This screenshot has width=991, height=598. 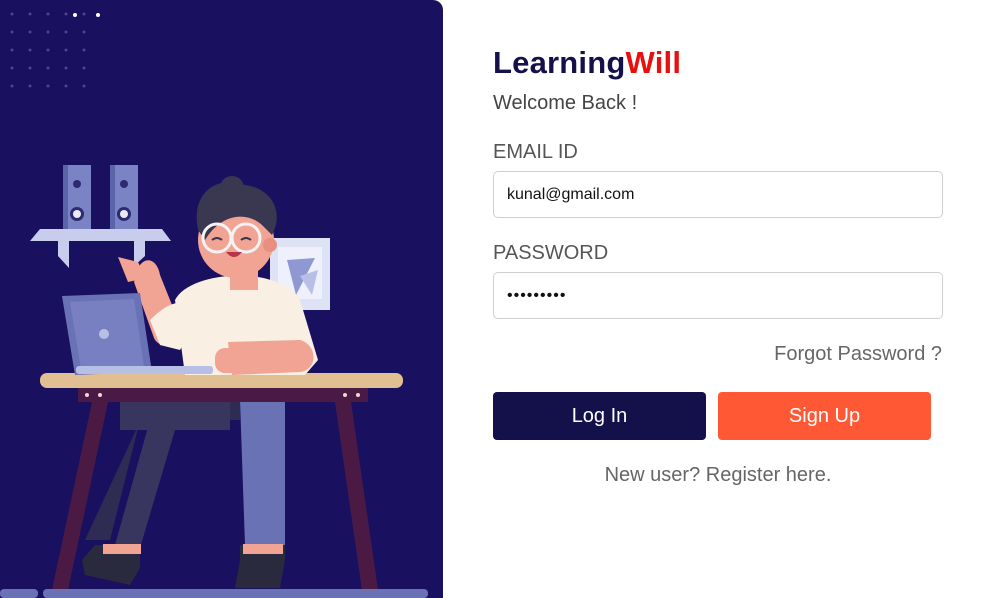 What do you see at coordinates (653, 62) in the screenshot?
I see `brand-logo-part2: Will` at bounding box center [653, 62].